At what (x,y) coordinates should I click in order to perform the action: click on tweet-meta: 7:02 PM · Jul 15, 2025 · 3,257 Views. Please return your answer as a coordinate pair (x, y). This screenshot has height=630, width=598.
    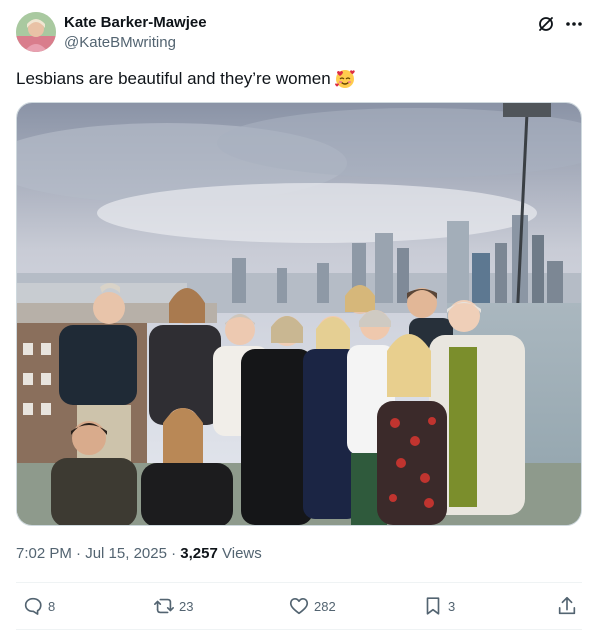
    Looking at the image, I should click on (139, 553).